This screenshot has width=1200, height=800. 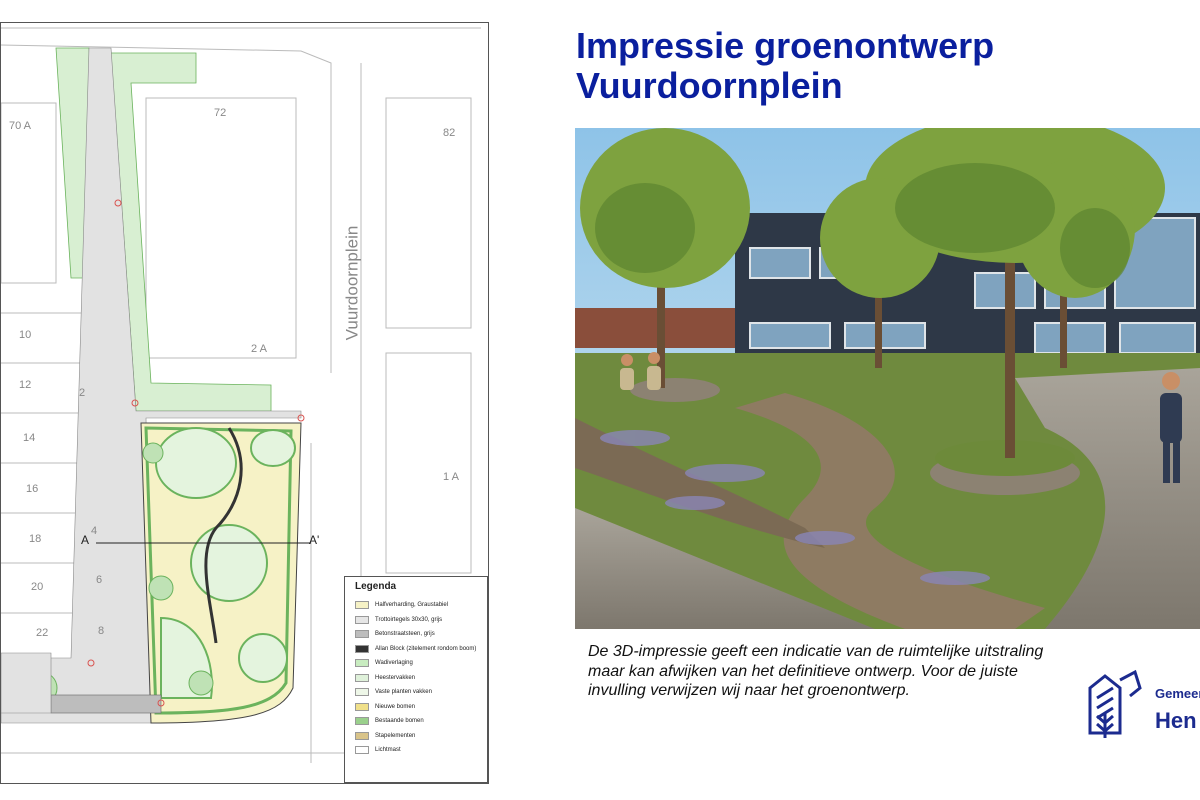 I want to click on legend-row: Allan Block (zitelement rondom boom), so click(x=416, y=649).